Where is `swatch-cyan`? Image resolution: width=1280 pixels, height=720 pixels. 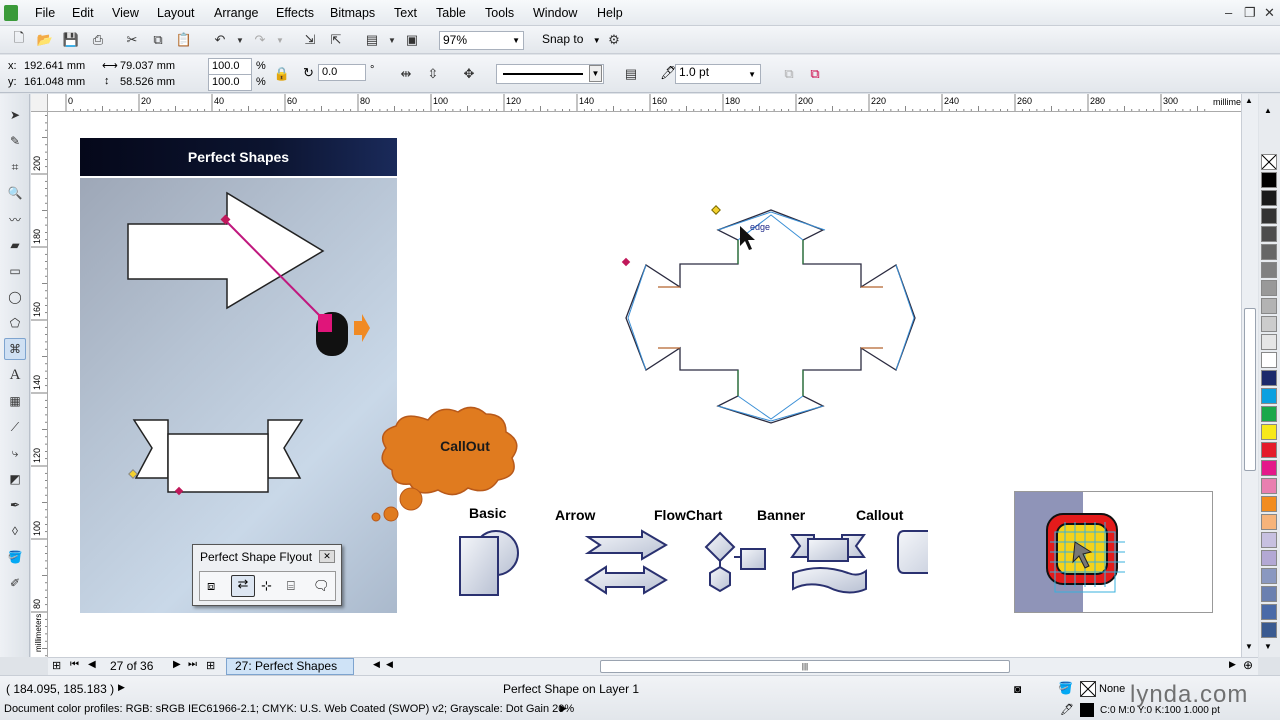
swatch-cyan is located at coordinates (1269, 396).